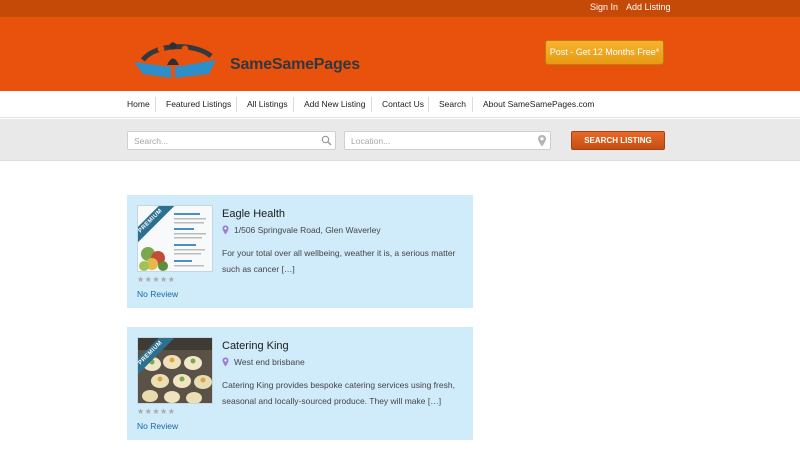  What do you see at coordinates (648, 7) in the screenshot?
I see `add-listing-link: Add Listing` at bounding box center [648, 7].